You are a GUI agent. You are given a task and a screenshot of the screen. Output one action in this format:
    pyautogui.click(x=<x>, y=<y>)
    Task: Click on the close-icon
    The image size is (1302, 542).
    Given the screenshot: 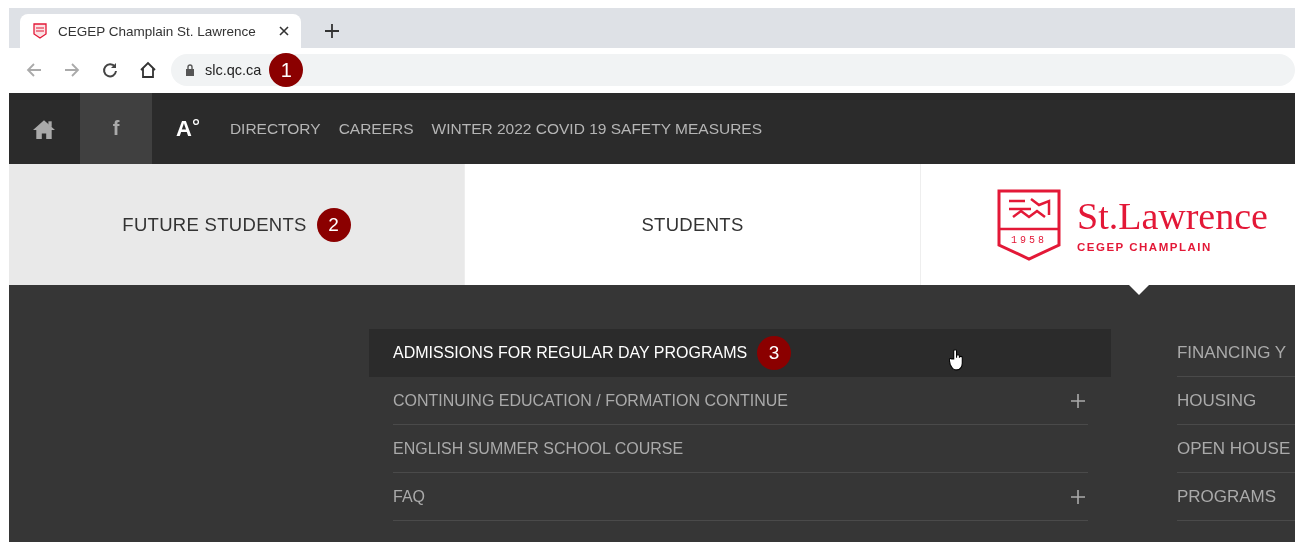 What is the action you would take?
    pyautogui.click(x=284, y=31)
    